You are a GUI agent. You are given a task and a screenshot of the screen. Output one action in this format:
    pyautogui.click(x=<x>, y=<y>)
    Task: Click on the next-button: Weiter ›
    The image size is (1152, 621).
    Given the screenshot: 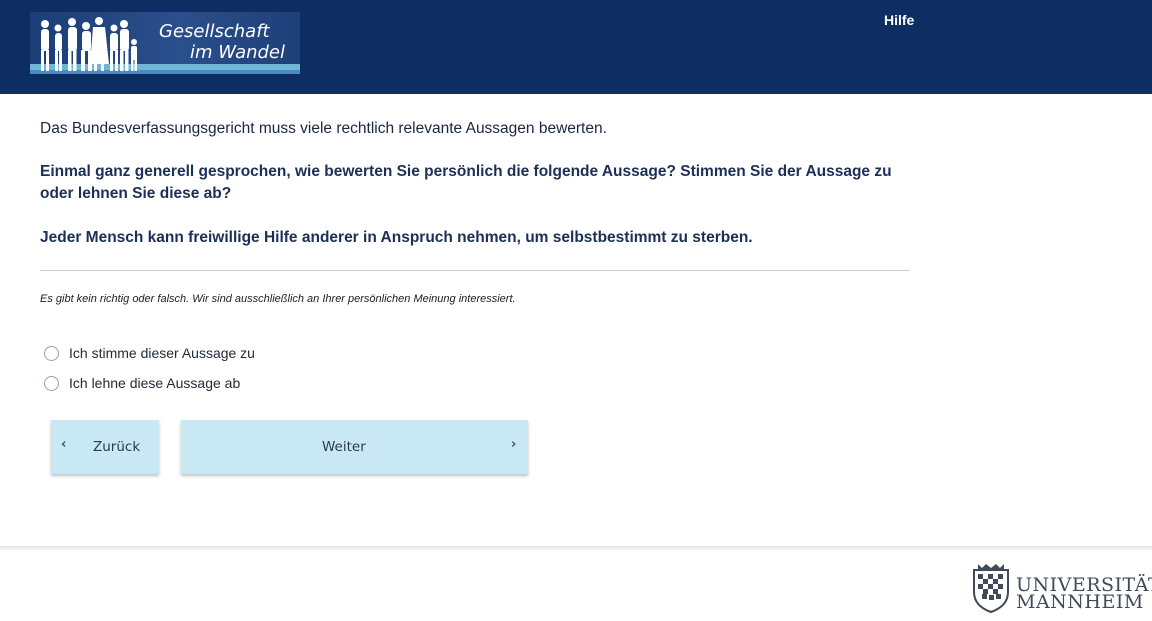 What is the action you would take?
    pyautogui.click(x=354, y=447)
    